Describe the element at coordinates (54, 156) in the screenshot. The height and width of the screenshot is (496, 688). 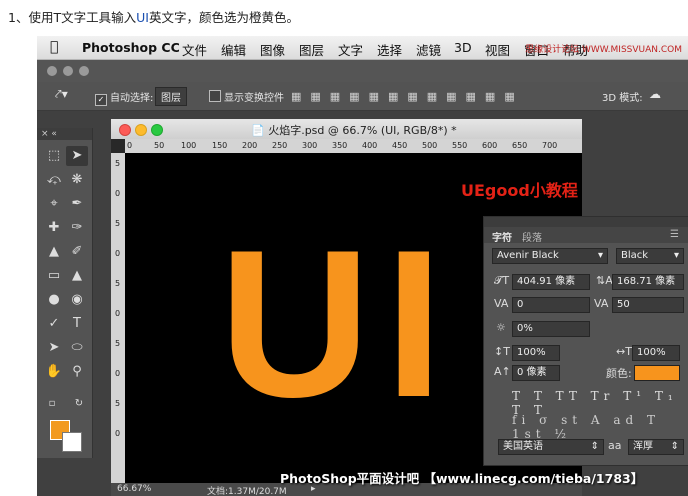
I see `marquee-tool-icon: ⬚` at that location.